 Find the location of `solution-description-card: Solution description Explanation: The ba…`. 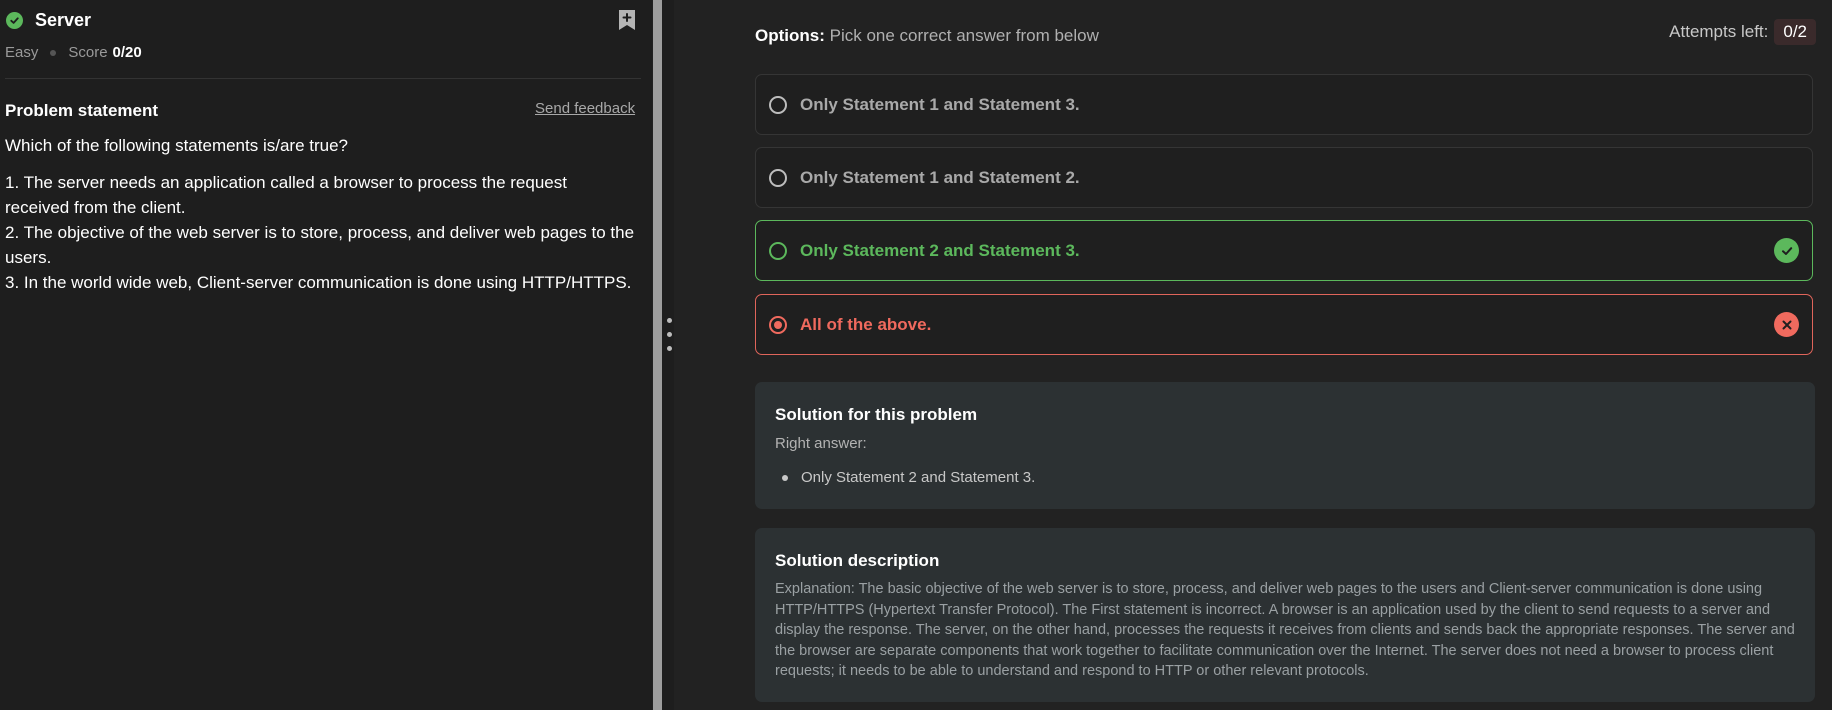

solution-description-card: Solution description Explanation: The ba… is located at coordinates (1285, 615).